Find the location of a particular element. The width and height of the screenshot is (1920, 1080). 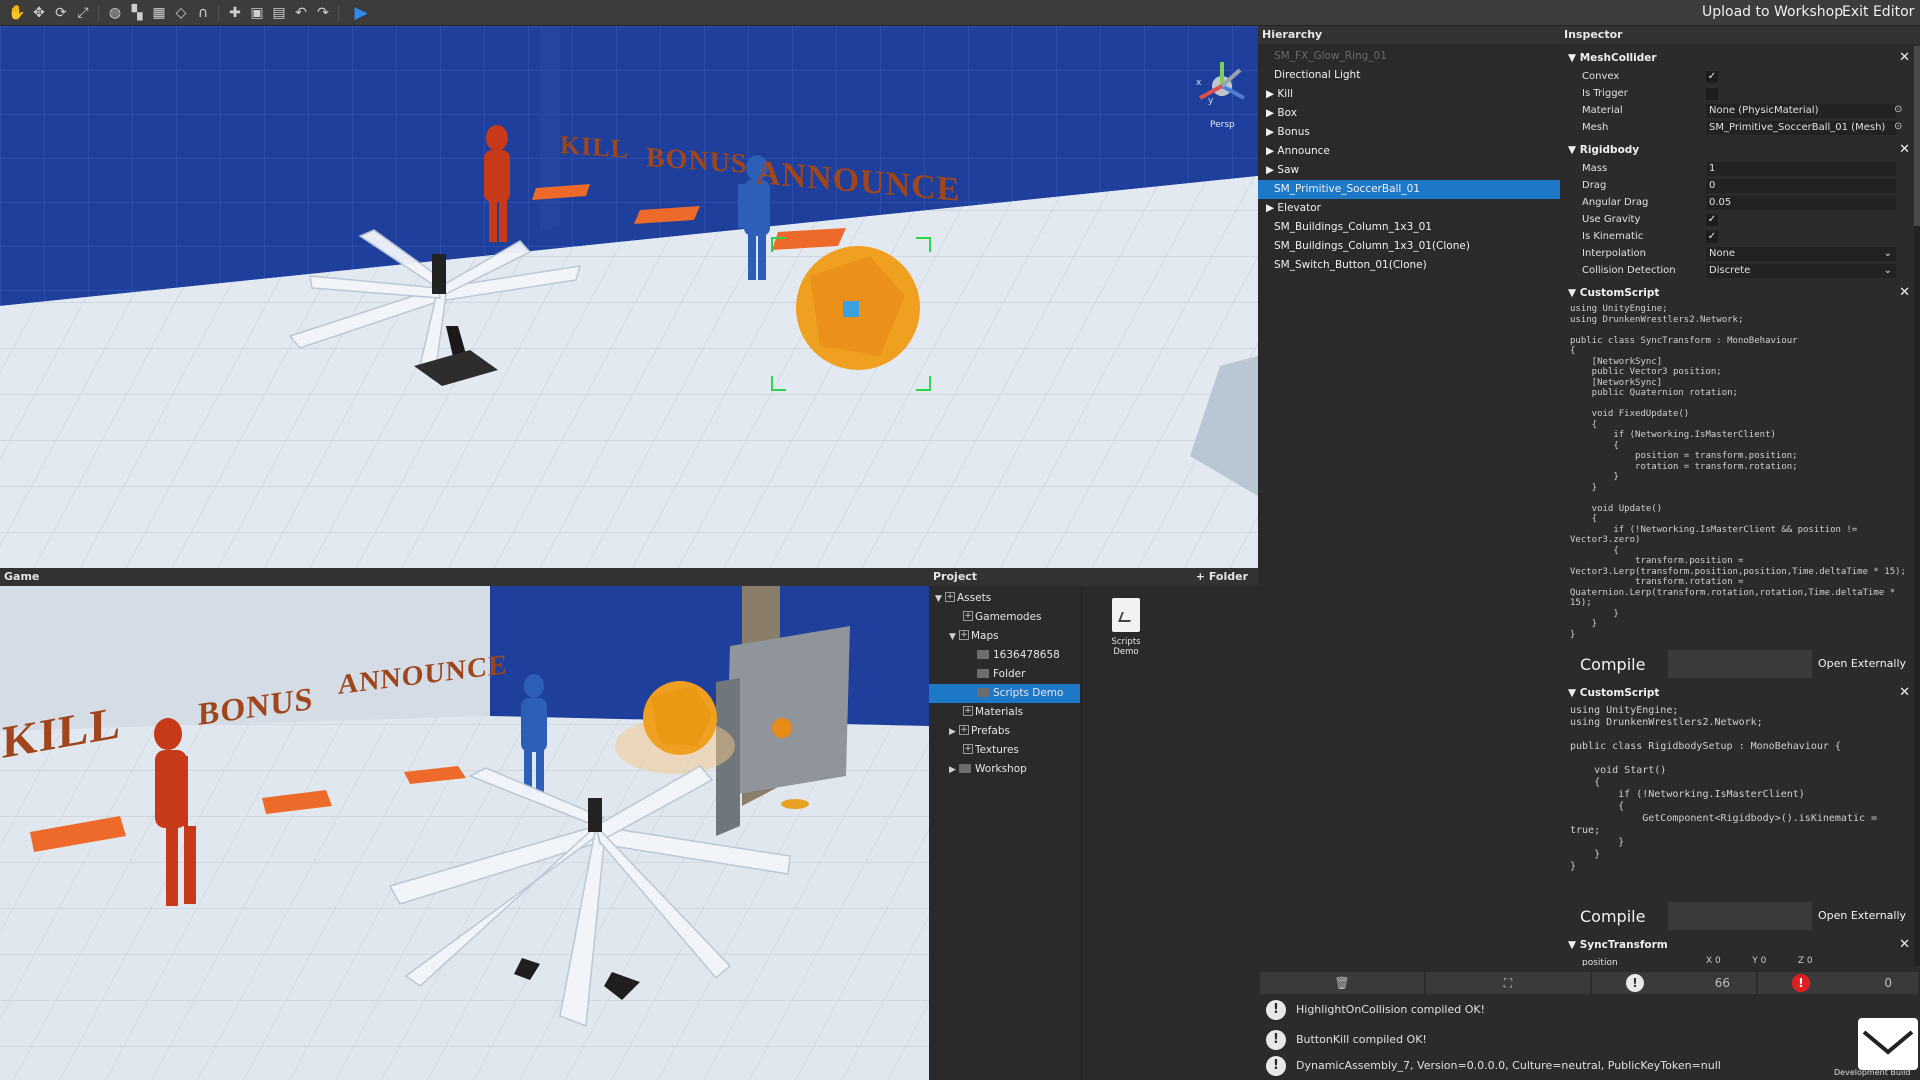

perspective-label: Persp is located at coordinates (1222, 125).